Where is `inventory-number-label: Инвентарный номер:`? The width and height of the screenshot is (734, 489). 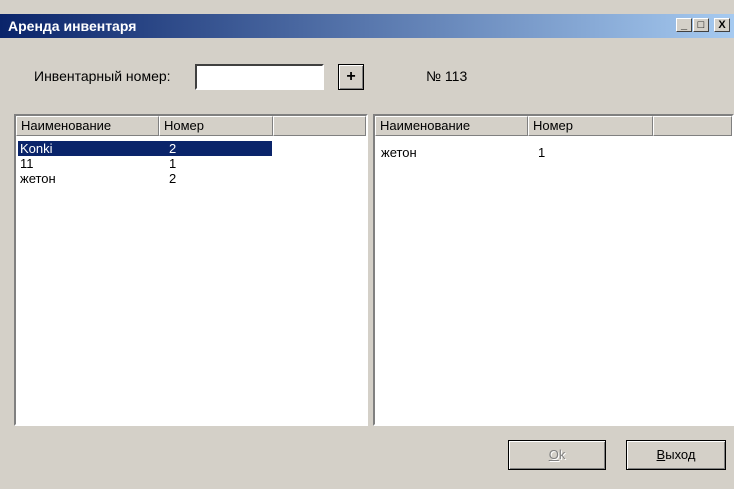
inventory-number-label: Инвентарный номер: is located at coordinates (102, 76).